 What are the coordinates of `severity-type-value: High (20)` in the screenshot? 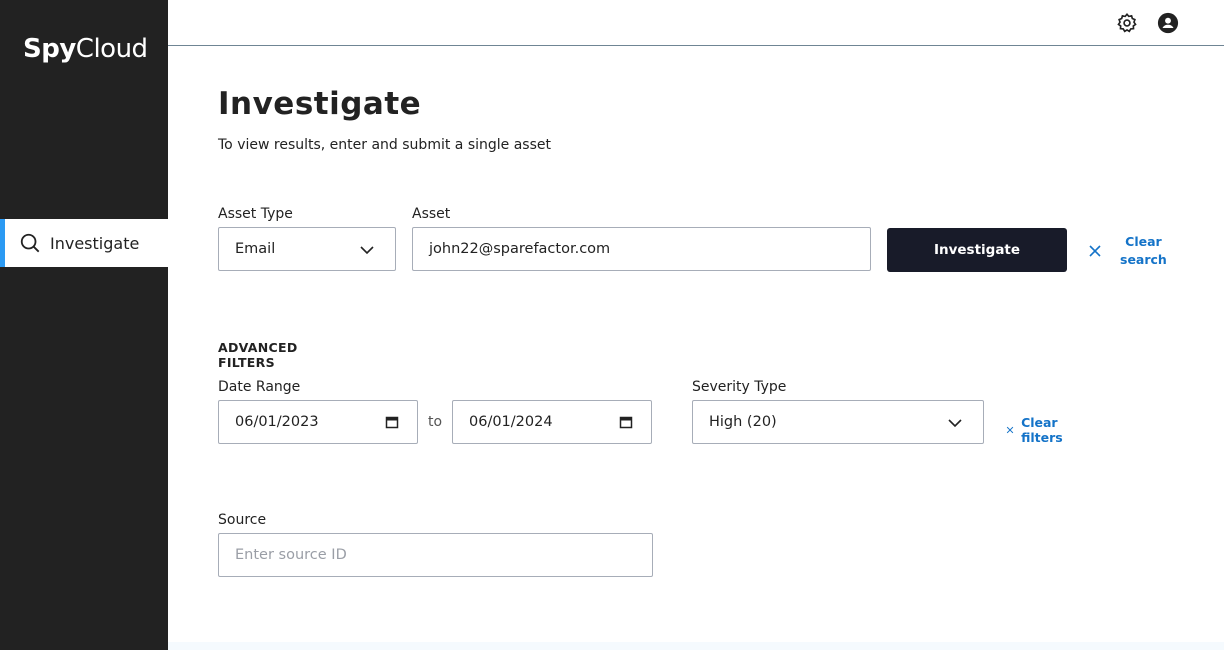 It's located at (743, 422).